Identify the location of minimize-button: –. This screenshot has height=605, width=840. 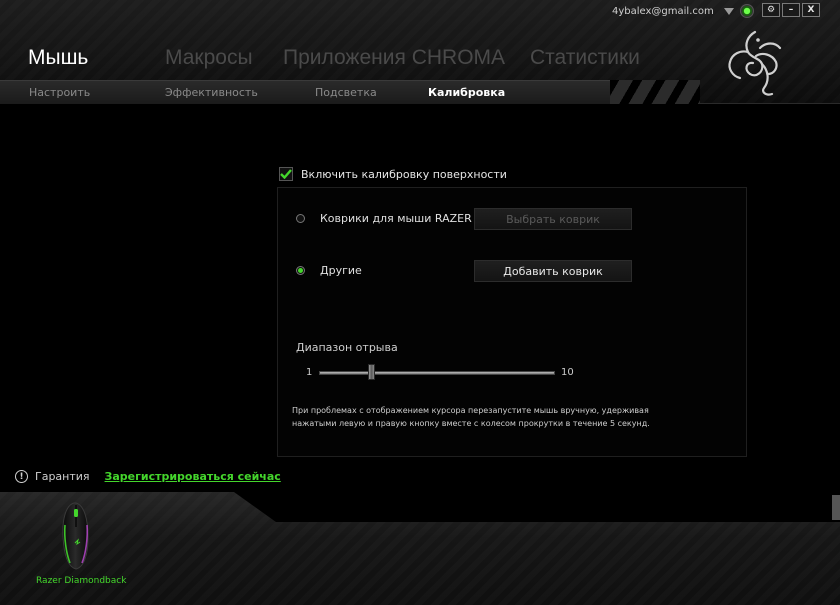
(791, 10).